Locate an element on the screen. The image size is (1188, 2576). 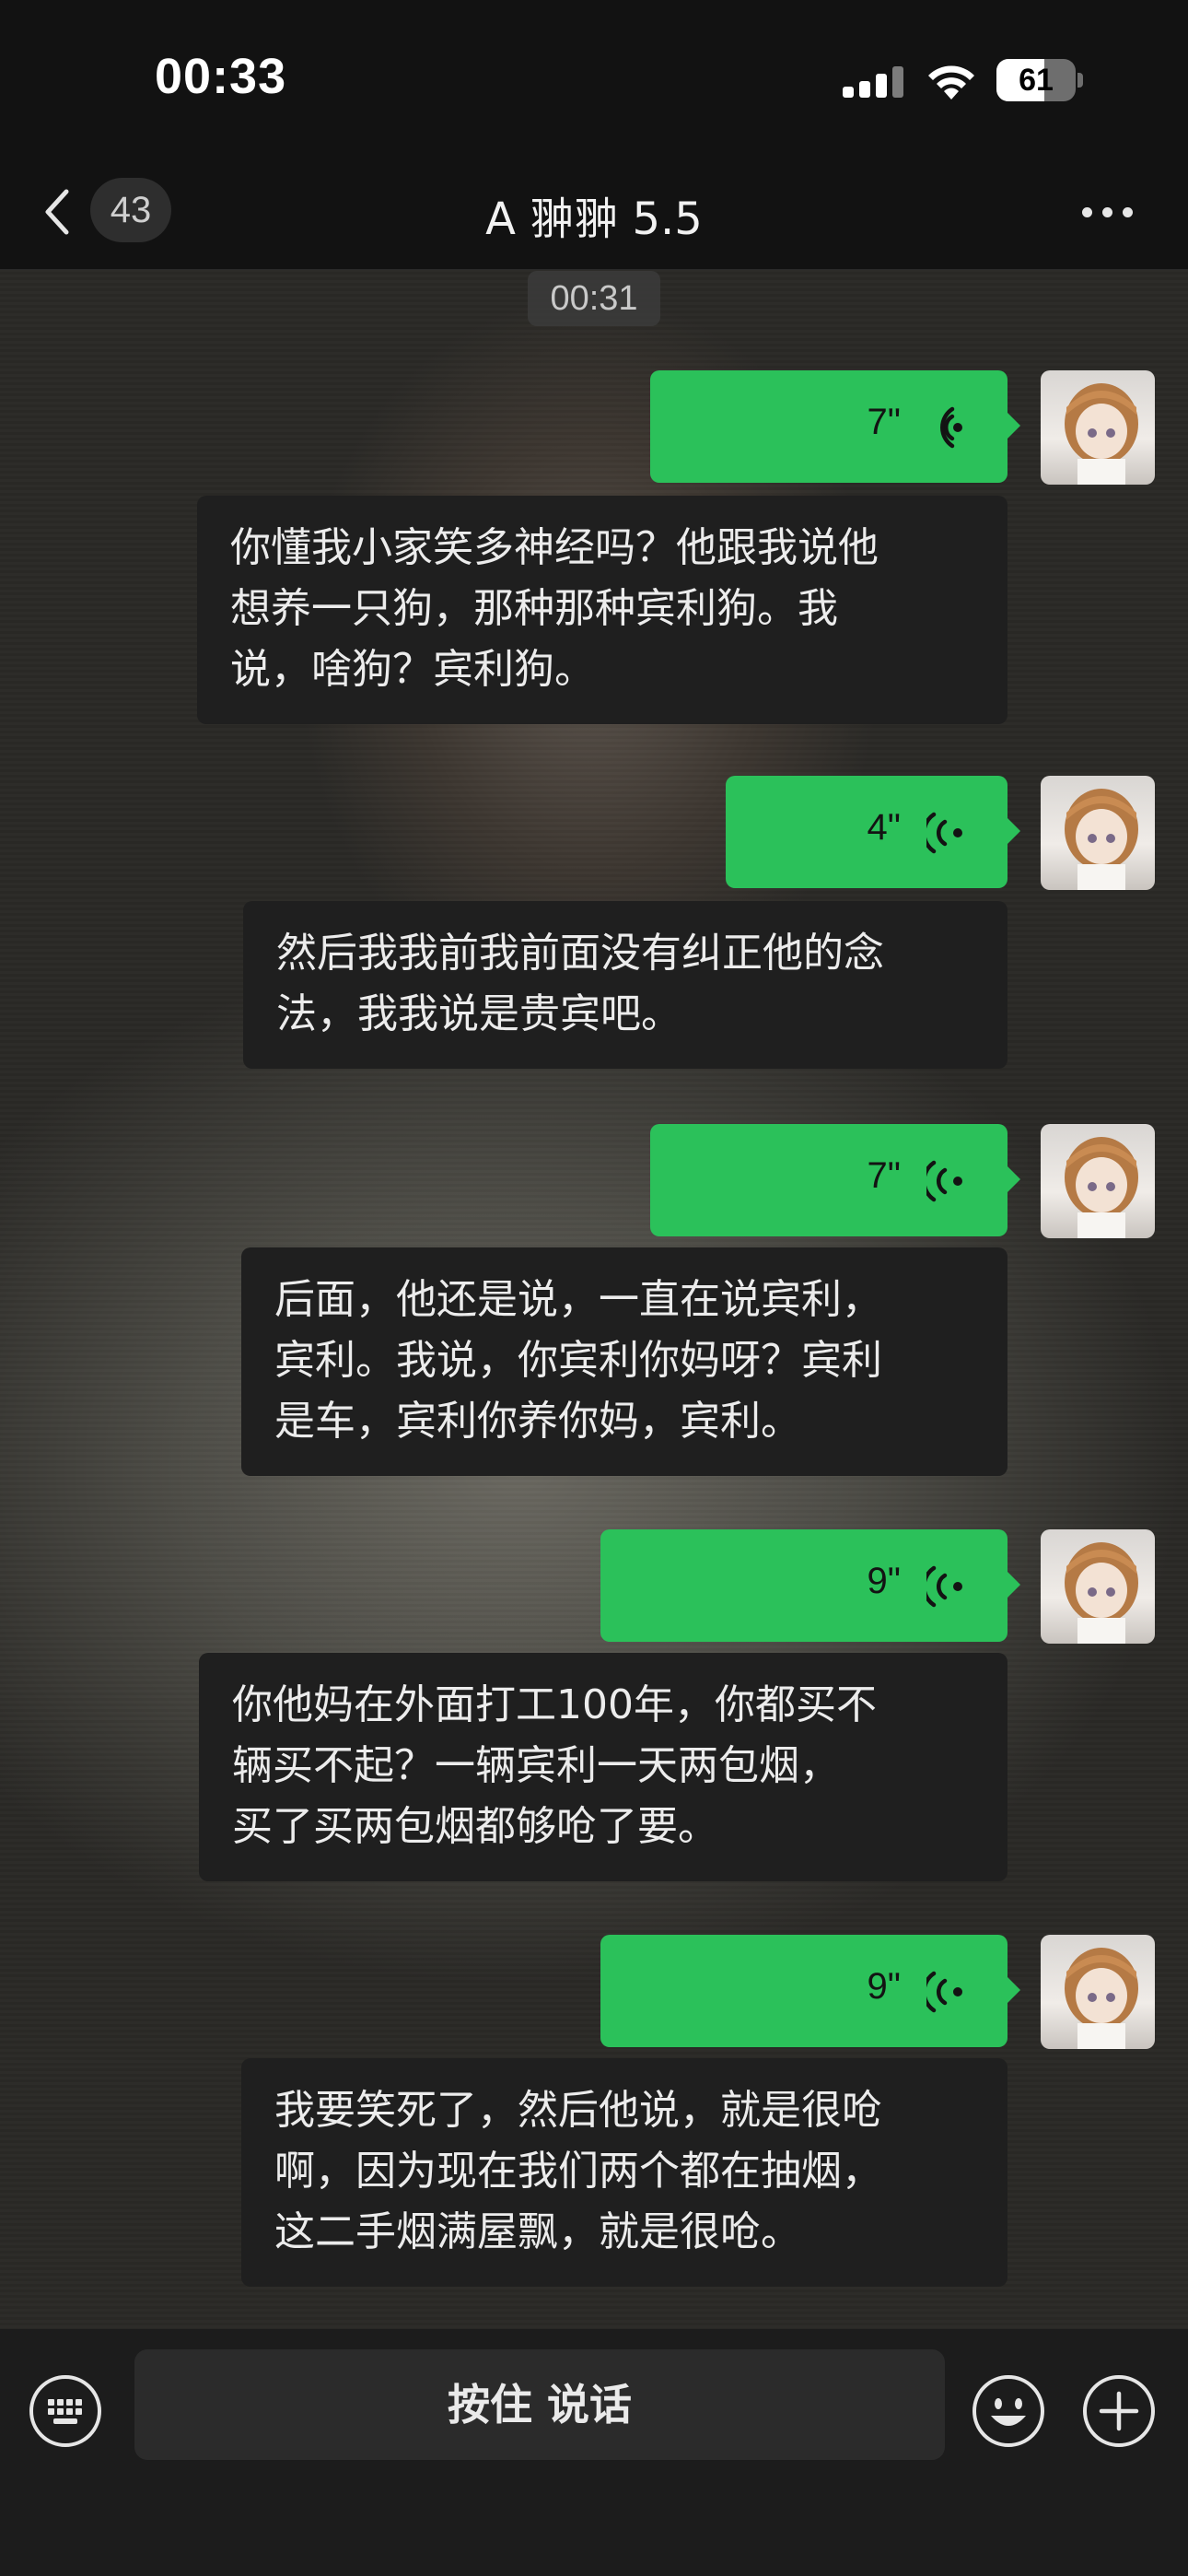
wifi-icon is located at coordinates (951, 82).